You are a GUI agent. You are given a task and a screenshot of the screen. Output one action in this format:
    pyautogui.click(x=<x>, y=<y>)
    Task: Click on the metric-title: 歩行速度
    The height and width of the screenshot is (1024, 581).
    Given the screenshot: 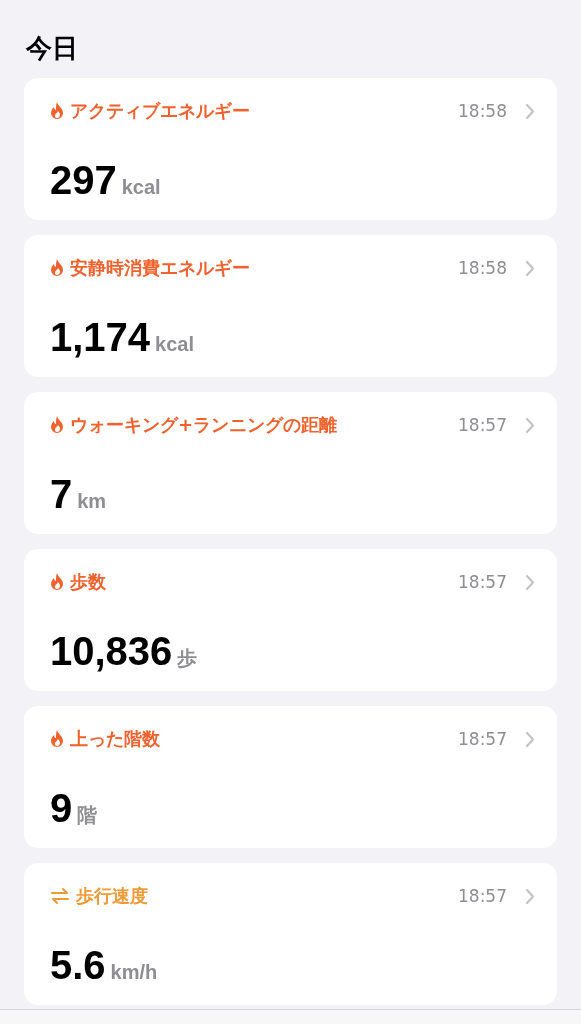 What is the action you would take?
    pyautogui.click(x=112, y=896)
    